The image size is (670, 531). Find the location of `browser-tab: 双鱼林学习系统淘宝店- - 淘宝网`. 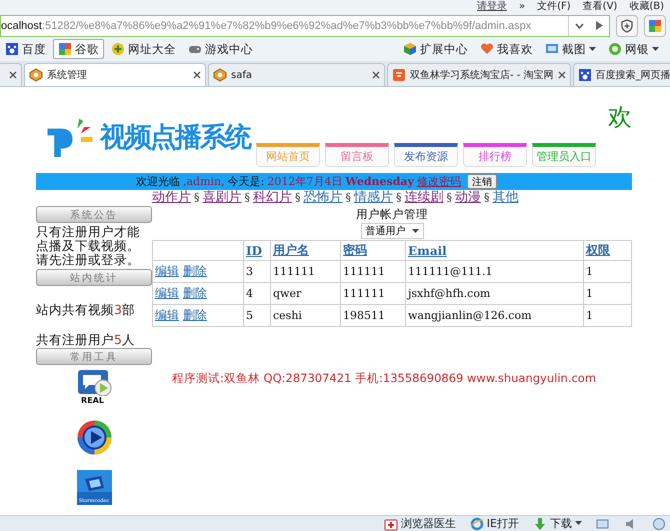

browser-tab: 双鱼林学习系统淘宝店- - 淘宝网 is located at coordinates (479, 74).